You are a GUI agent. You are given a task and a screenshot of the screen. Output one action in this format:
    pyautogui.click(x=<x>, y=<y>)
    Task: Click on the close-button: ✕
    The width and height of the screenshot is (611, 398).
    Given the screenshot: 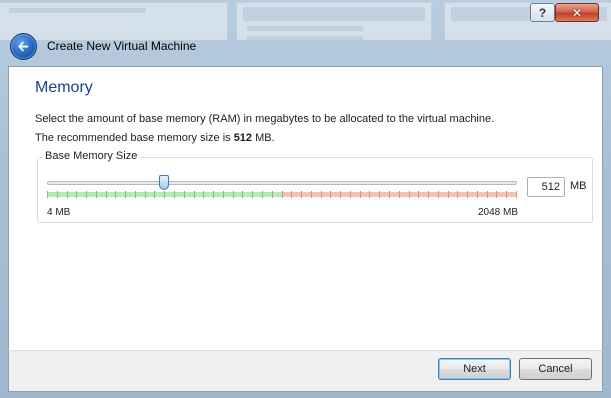 What is the action you would take?
    pyautogui.click(x=577, y=12)
    